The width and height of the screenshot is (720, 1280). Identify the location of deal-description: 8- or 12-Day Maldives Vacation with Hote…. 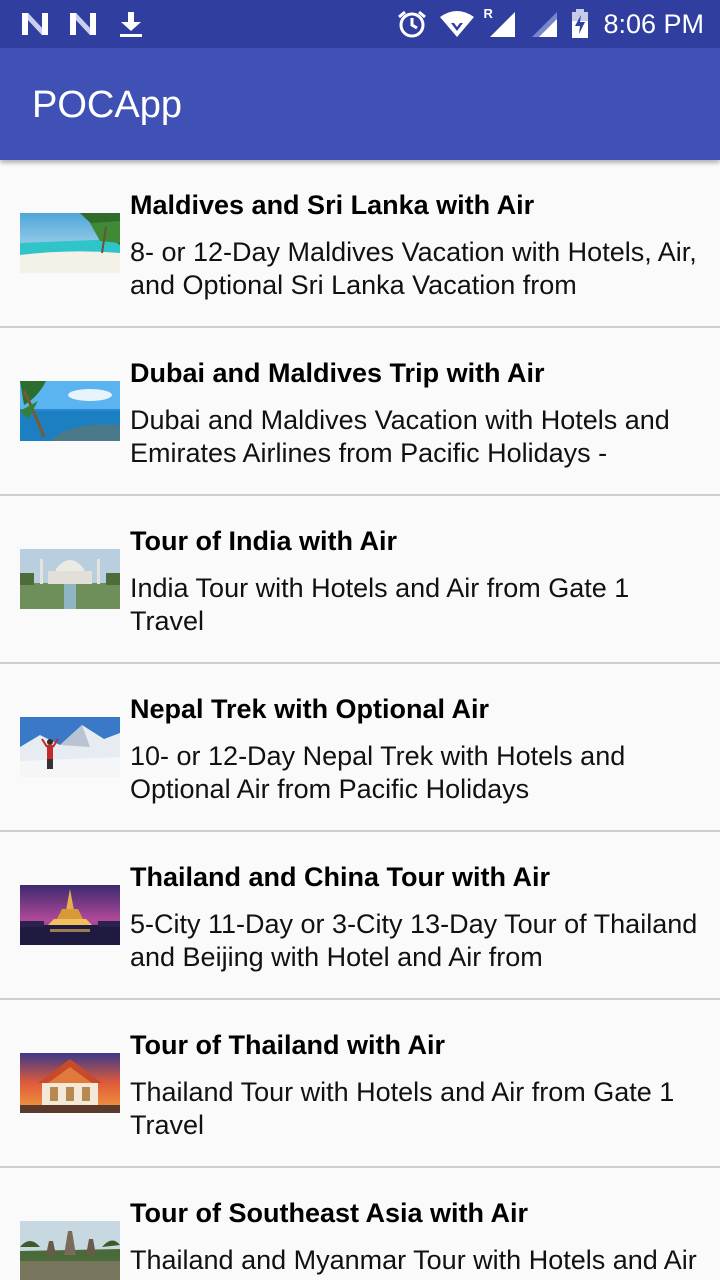
(413, 268).